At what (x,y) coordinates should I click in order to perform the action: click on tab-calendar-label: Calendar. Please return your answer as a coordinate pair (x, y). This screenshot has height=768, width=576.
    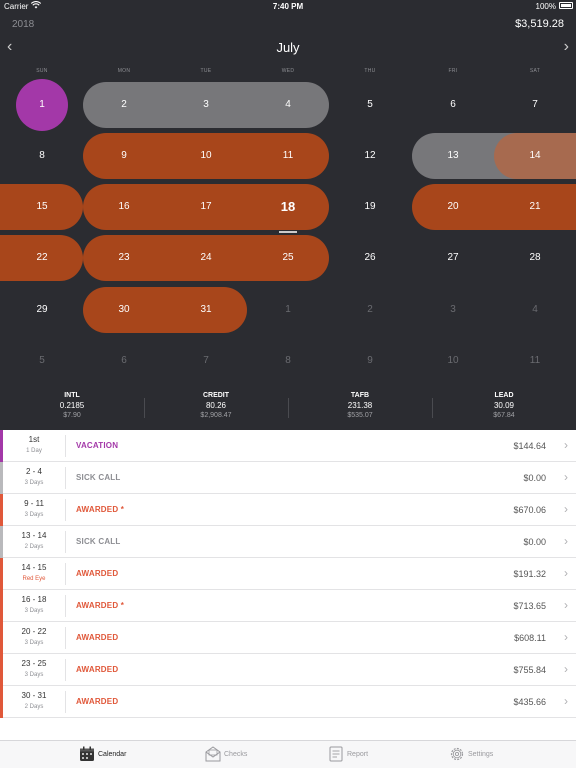
    Looking at the image, I should click on (112, 754).